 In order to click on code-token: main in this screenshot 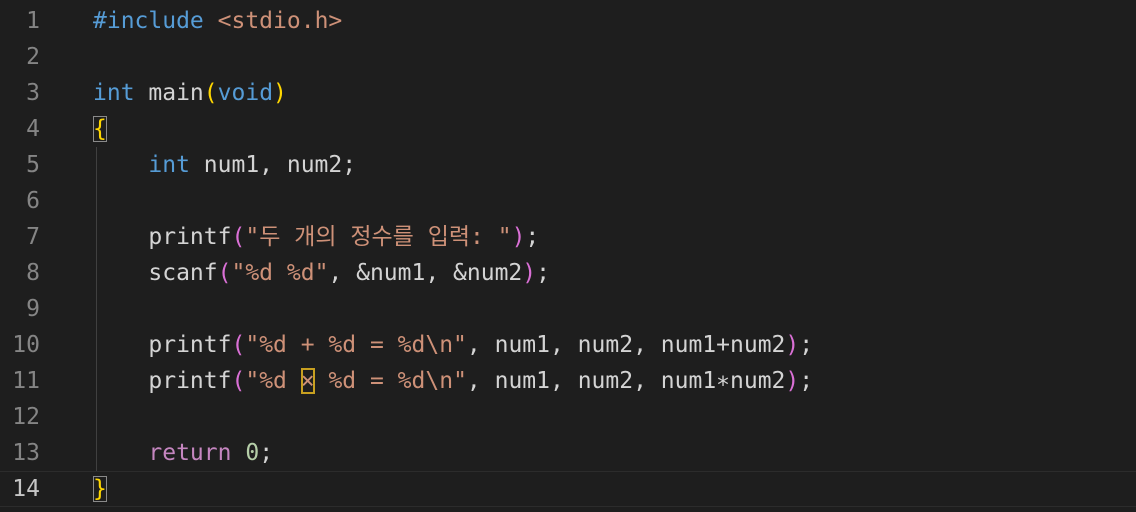, I will do `click(169, 93)`.